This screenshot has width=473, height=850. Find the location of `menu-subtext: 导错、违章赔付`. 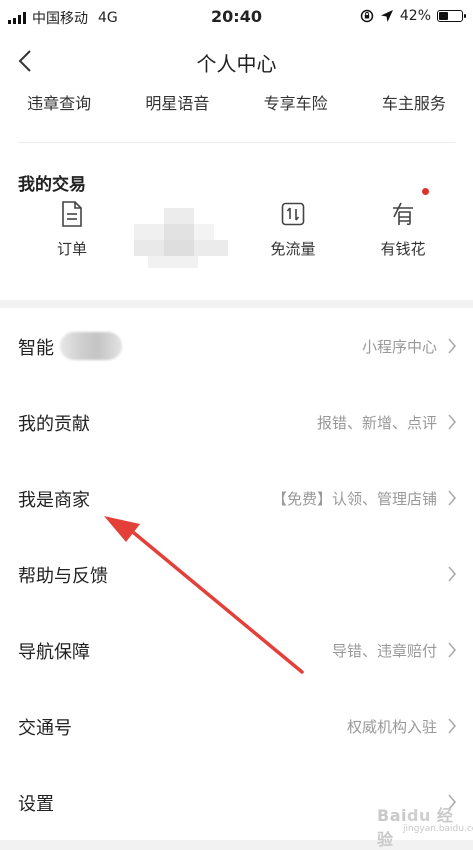

menu-subtext: 导错、违章赔付 is located at coordinates (384, 651).